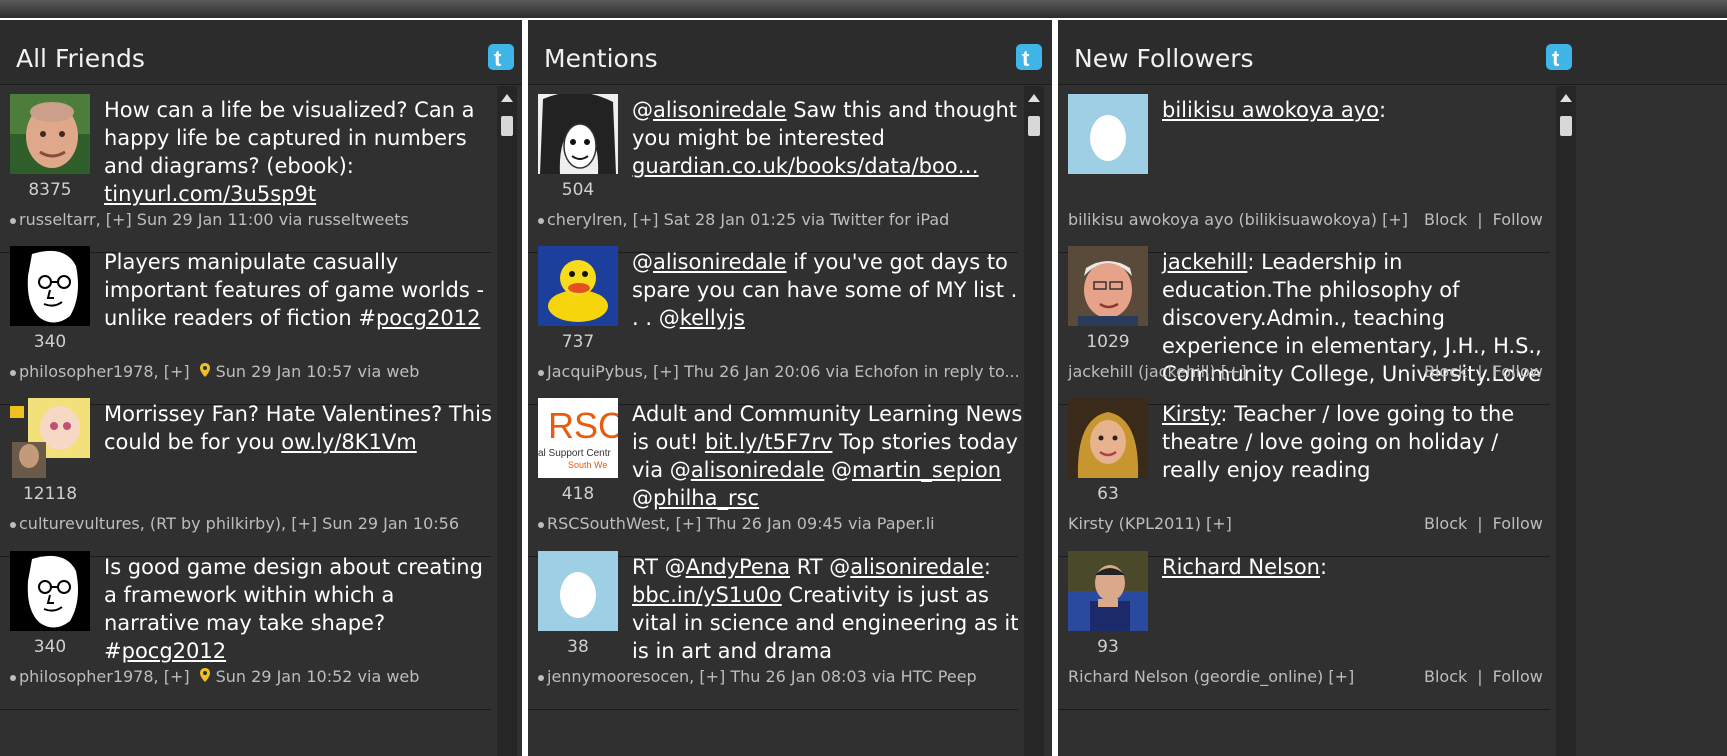  Describe the element at coordinates (317, 371) in the screenshot. I see `meta-time: Sun 29 Jan 10:57 via web` at that location.